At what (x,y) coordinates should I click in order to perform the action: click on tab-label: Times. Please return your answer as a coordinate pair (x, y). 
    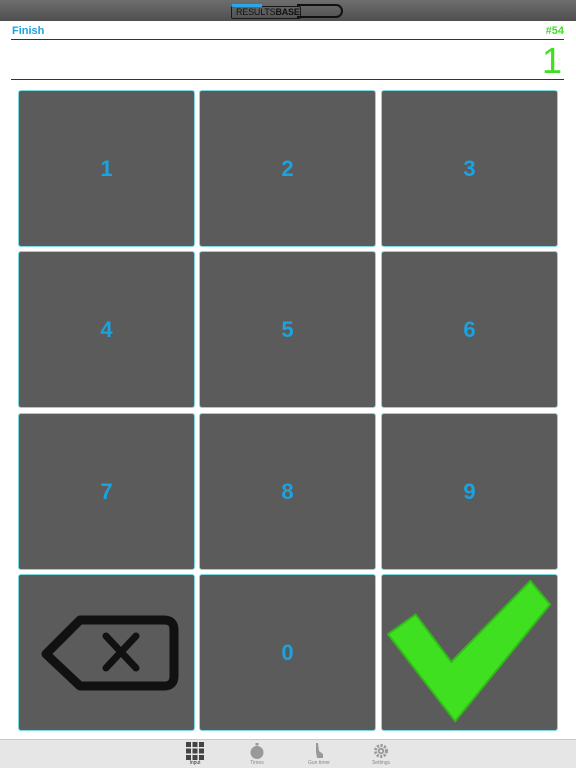
    Looking at the image, I should click on (257, 763).